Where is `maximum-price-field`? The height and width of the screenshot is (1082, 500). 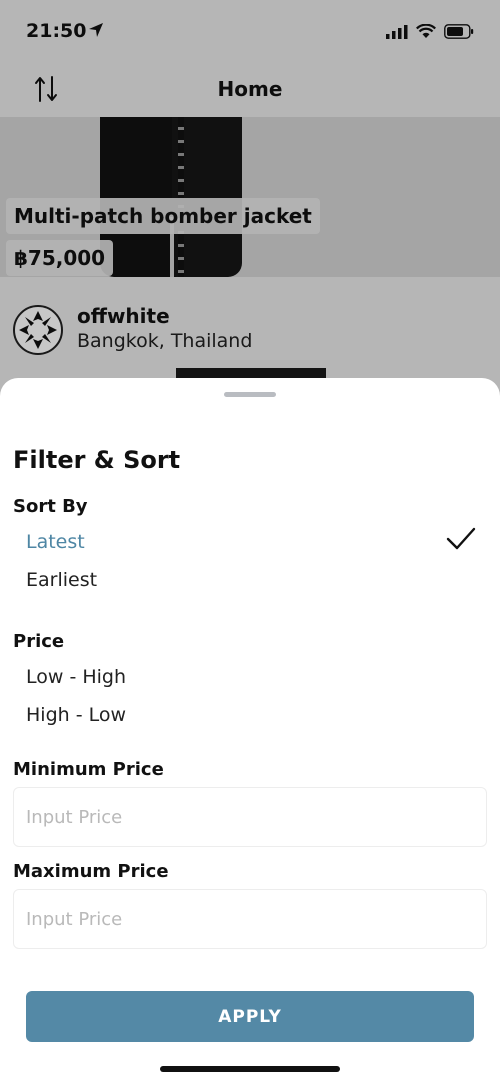
maximum-price-field is located at coordinates (250, 919).